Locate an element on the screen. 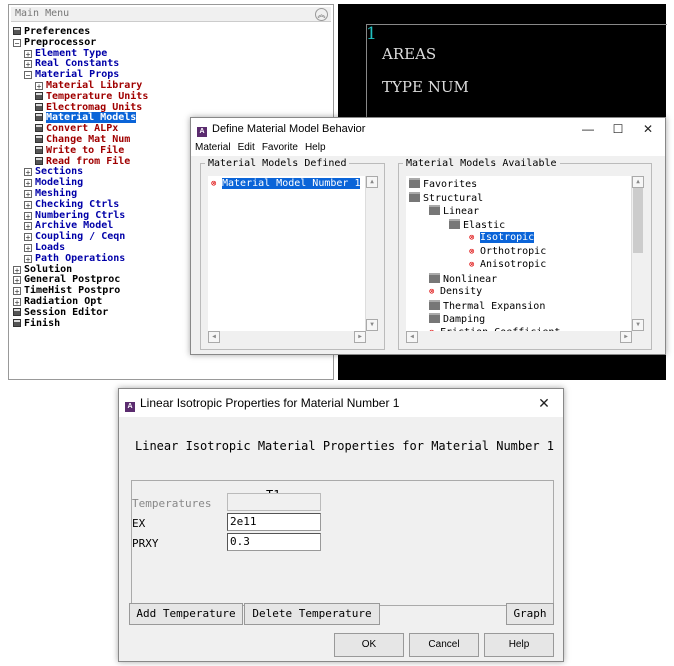 Image resolution: width=674 pixels, height=666 pixels. delete-temperature-button: Delete Temperature is located at coordinates (312, 614).